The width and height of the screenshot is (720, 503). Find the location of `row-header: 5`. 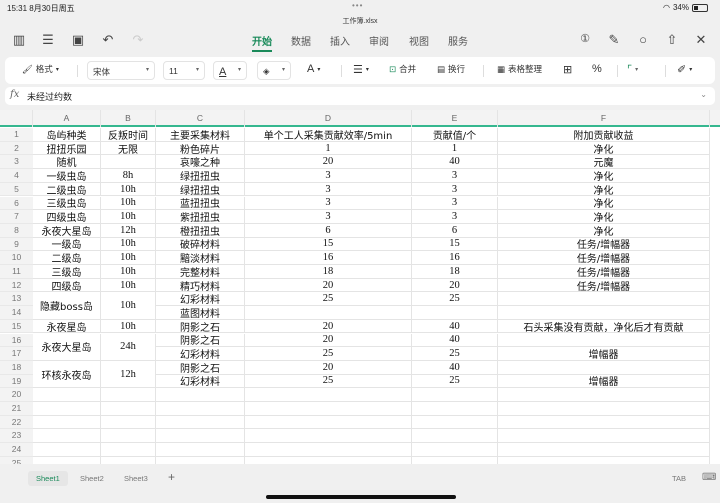

row-header: 5 is located at coordinates (16, 189).